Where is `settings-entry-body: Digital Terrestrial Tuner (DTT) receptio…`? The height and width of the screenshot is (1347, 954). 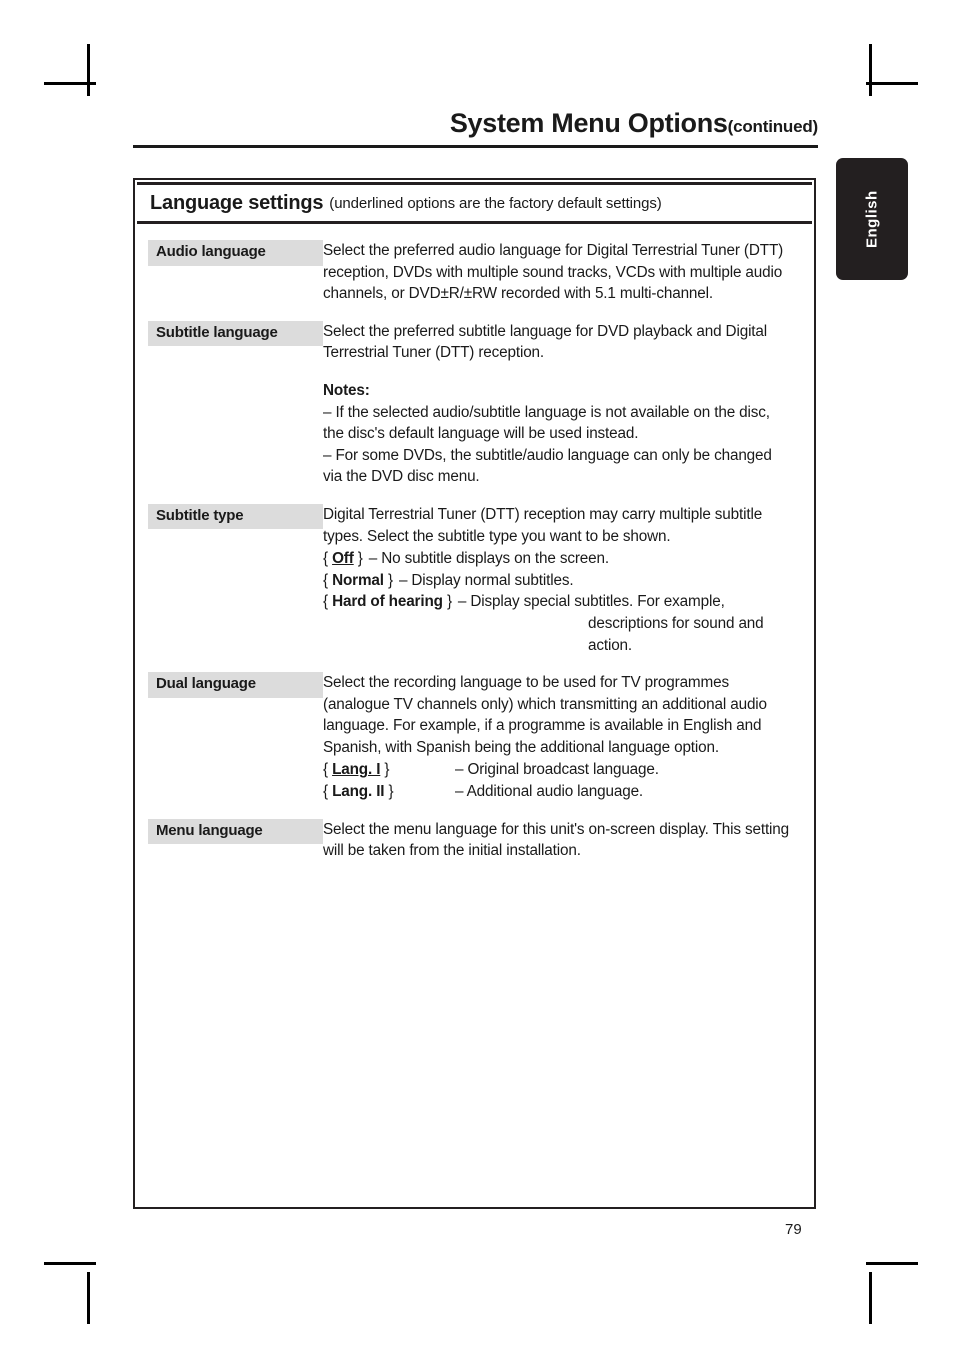
settings-entry-body: Digital Terrestrial Tuner (DTT) receptio… is located at coordinates (568, 580).